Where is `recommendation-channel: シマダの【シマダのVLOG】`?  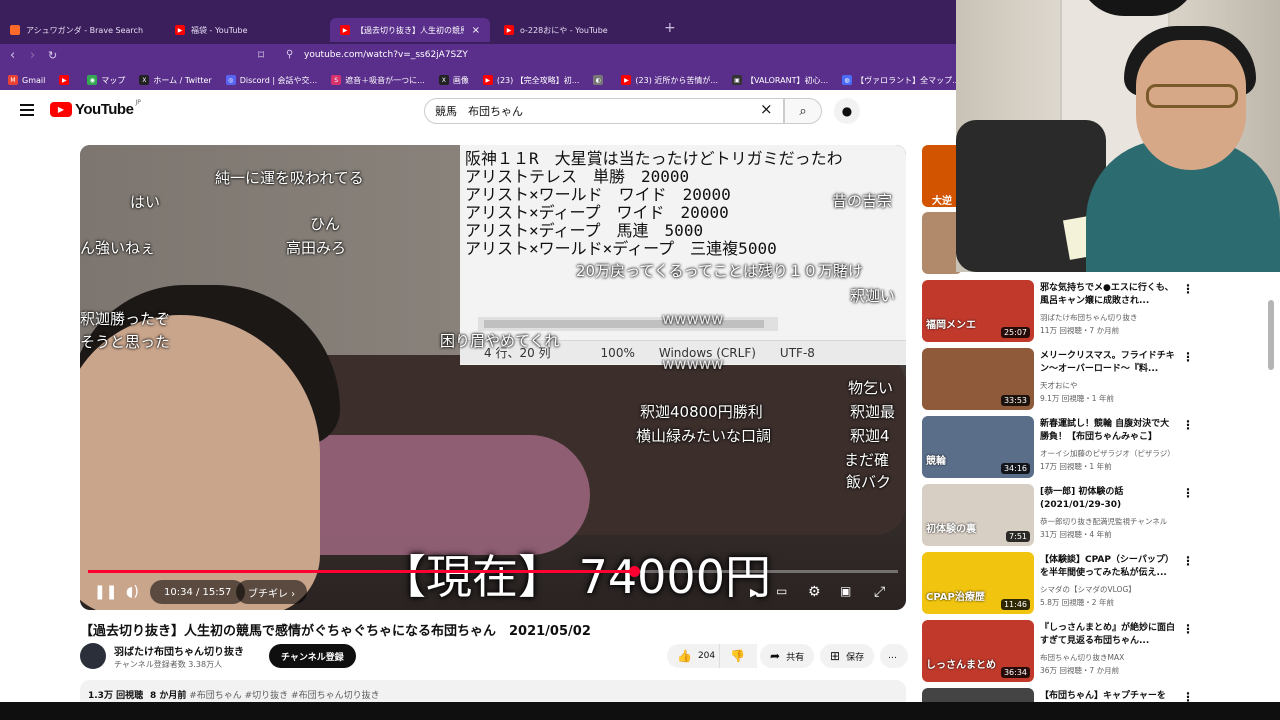 recommendation-channel: シマダの【シマダのVLOG】 is located at coordinates (1115, 589).